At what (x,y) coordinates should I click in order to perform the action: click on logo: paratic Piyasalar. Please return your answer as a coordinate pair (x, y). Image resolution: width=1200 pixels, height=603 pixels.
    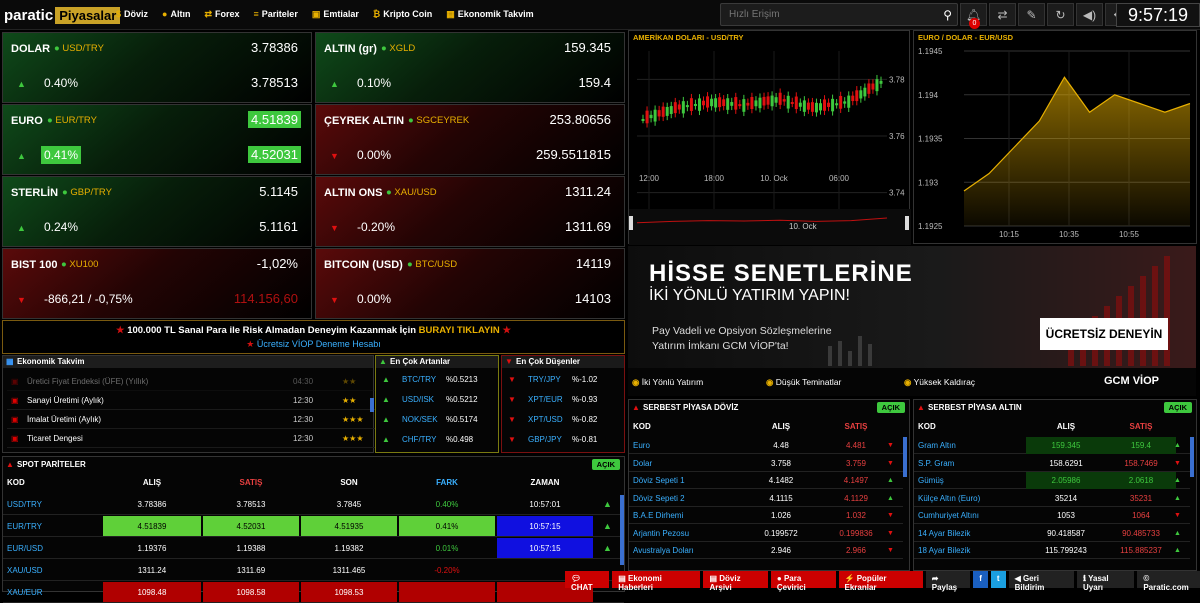
    Looking at the image, I should click on (62, 15).